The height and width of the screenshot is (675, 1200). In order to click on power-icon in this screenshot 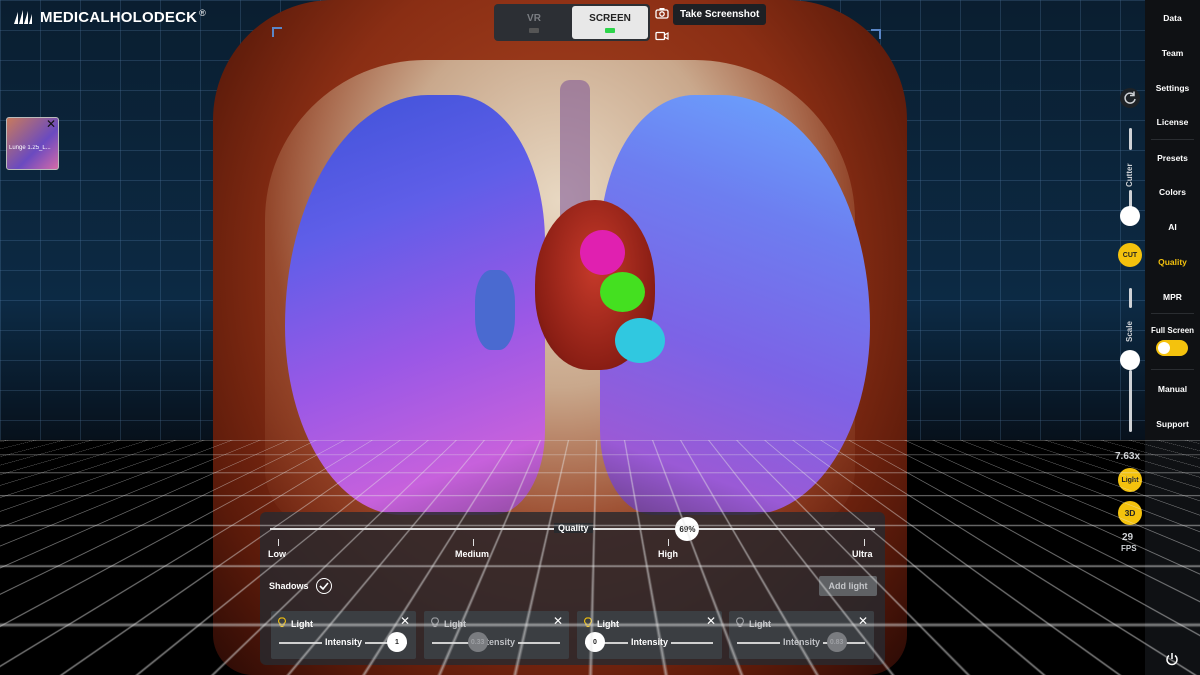, I will do `click(1172, 659)`.